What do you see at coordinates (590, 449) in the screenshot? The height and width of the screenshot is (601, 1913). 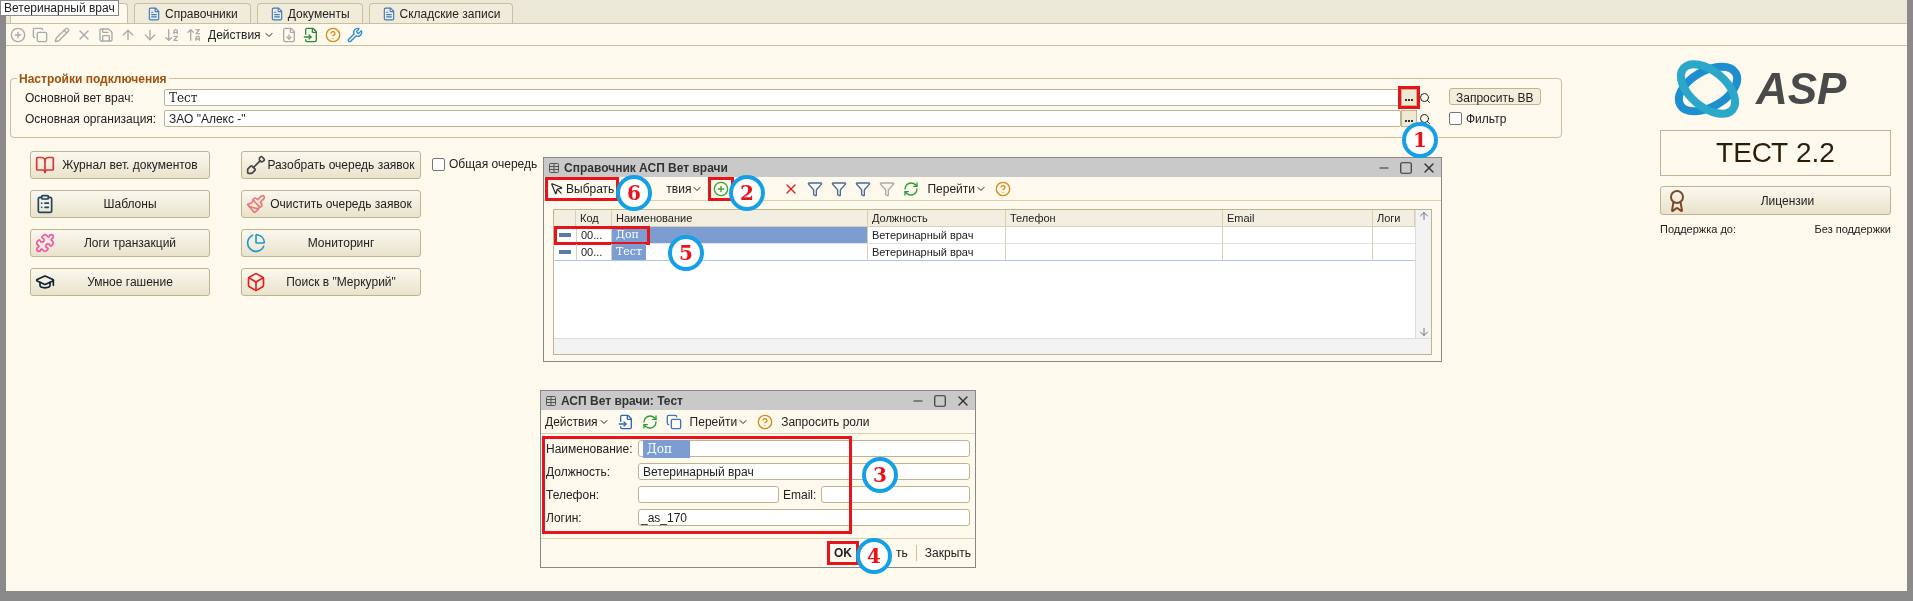 I see `field-label: Наименование:` at bounding box center [590, 449].